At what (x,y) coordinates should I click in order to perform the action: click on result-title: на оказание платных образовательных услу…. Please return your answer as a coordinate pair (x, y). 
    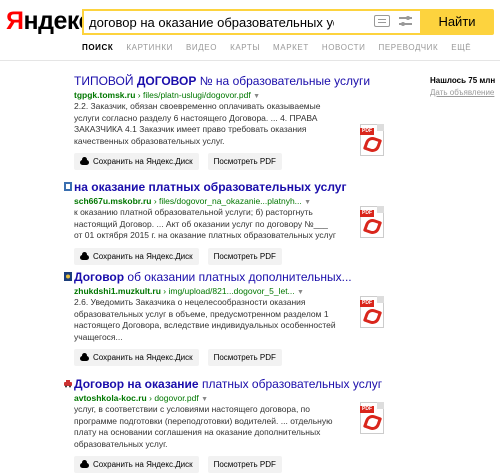
    Looking at the image, I should click on (214, 187).